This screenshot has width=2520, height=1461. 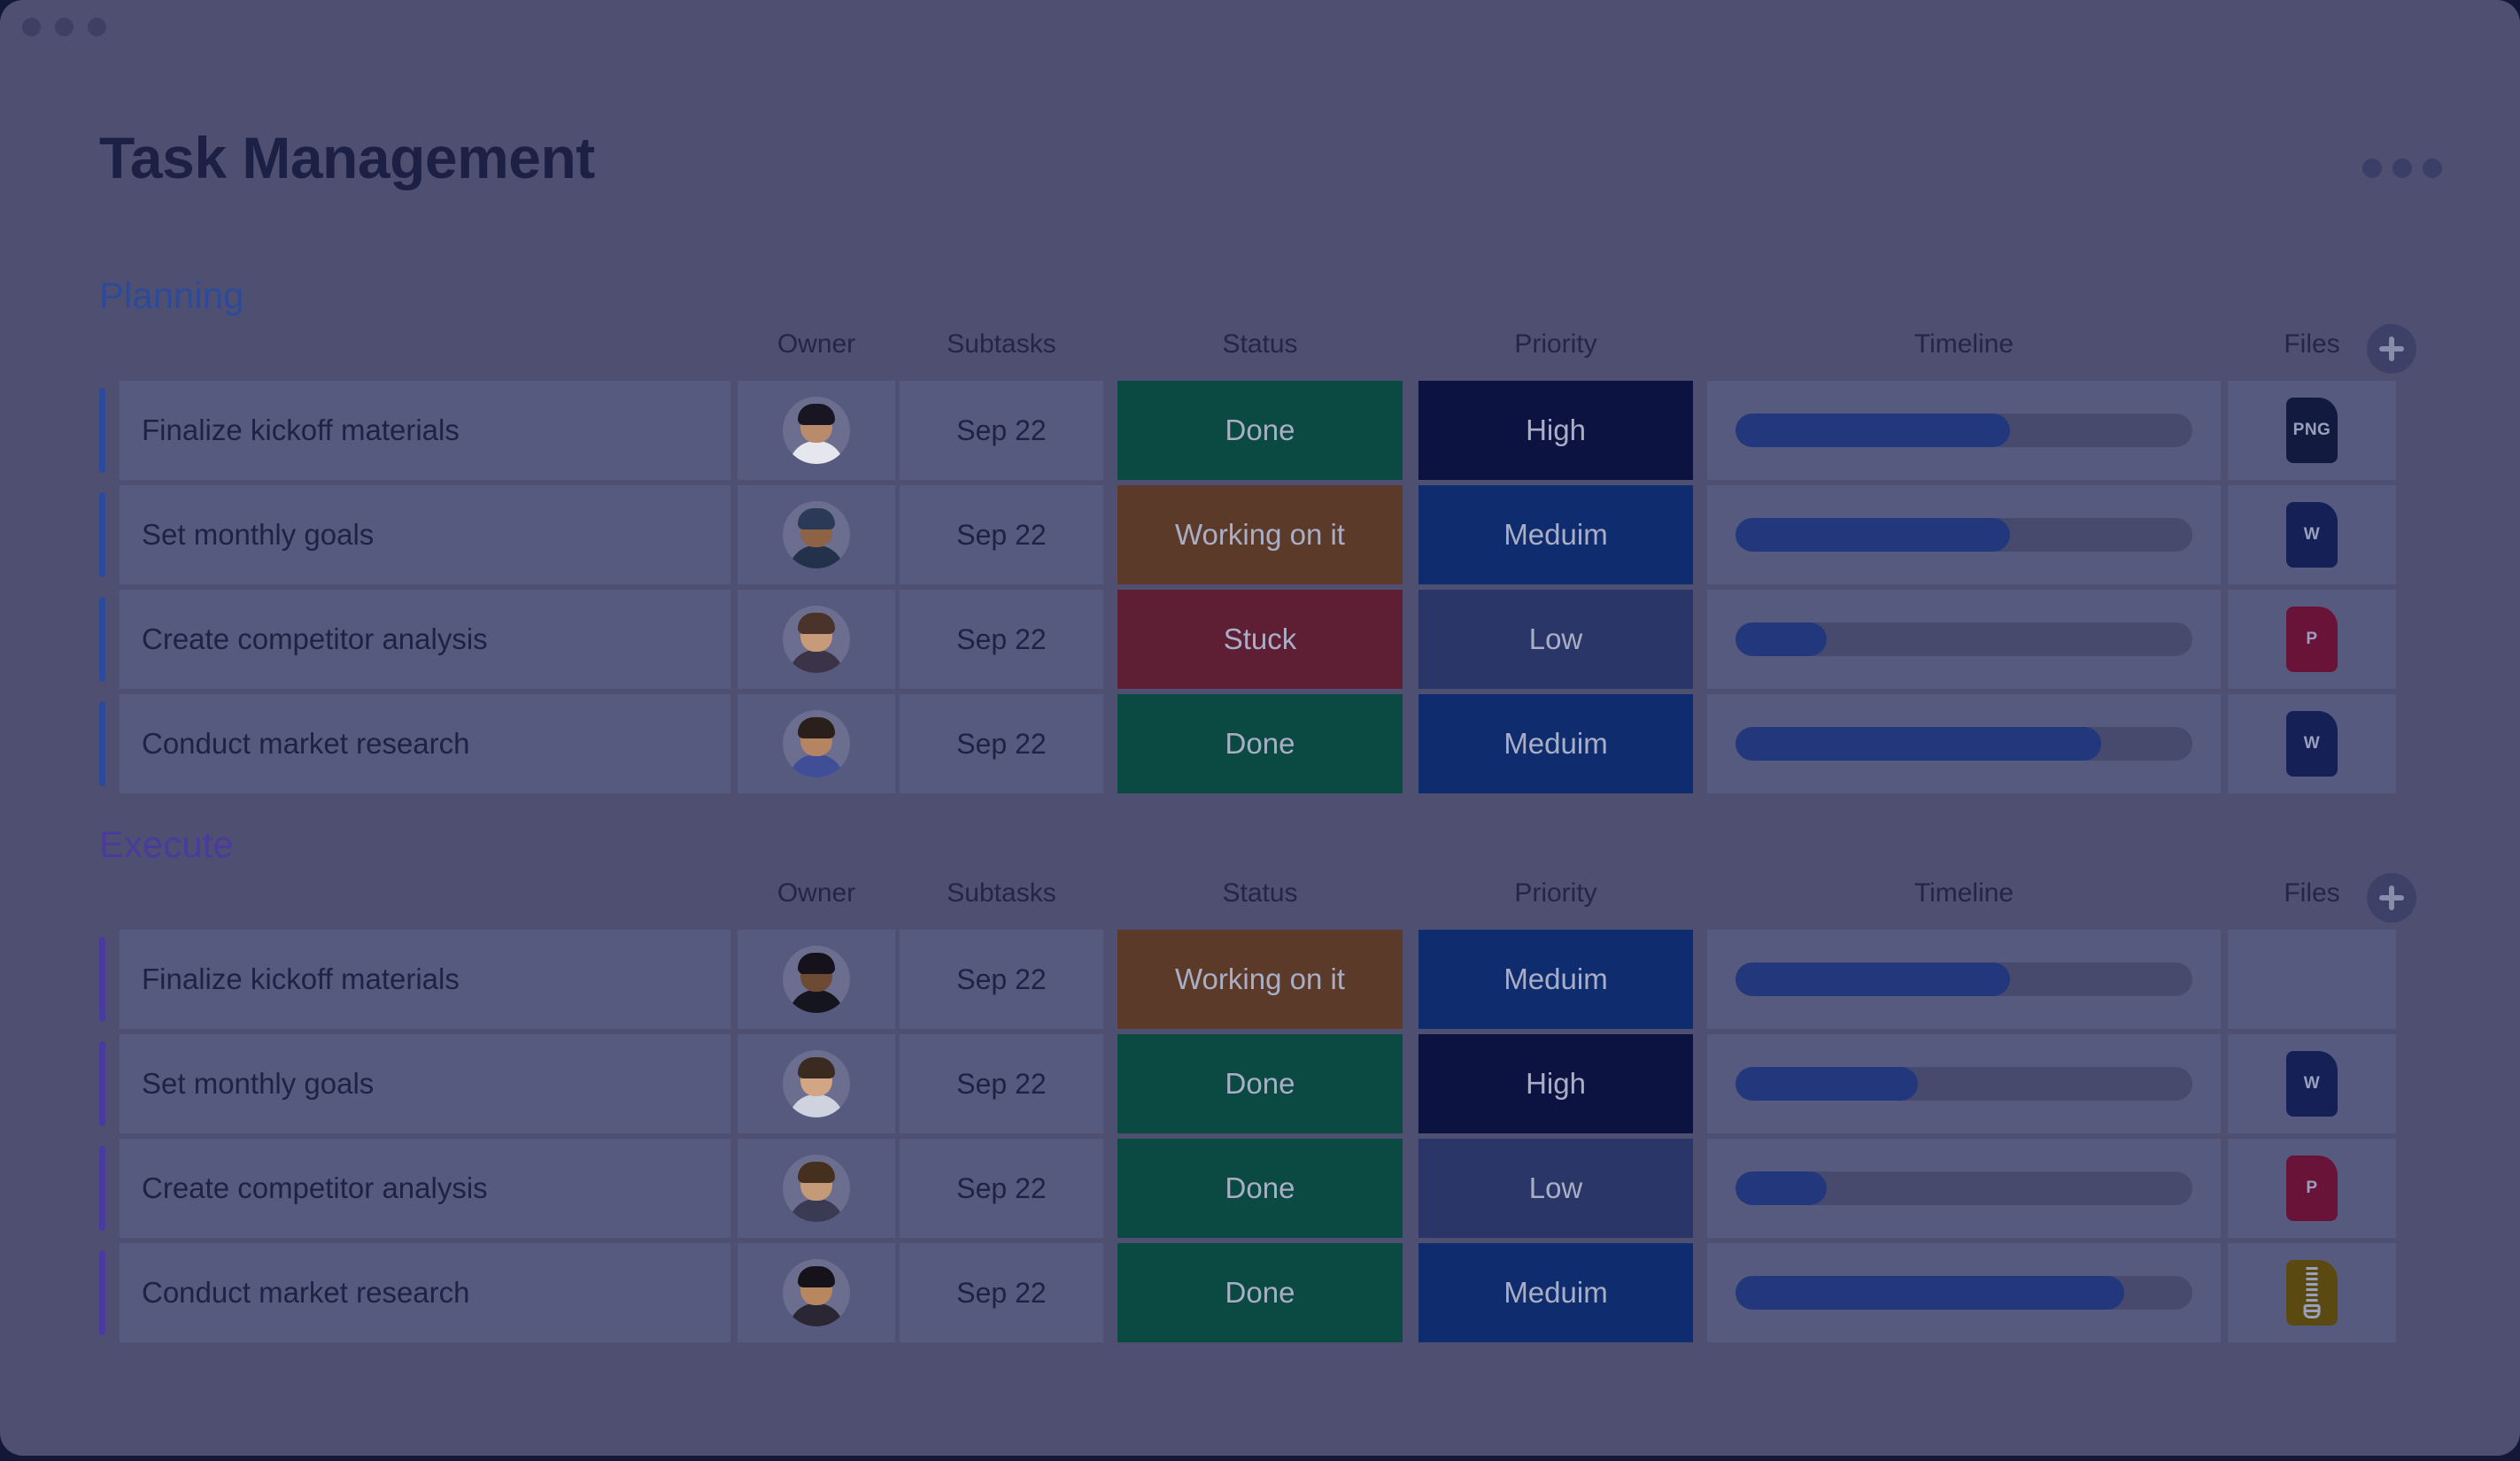 What do you see at coordinates (1555, 893) in the screenshot?
I see `column-header-priority: Priority` at bounding box center [1555, 893].